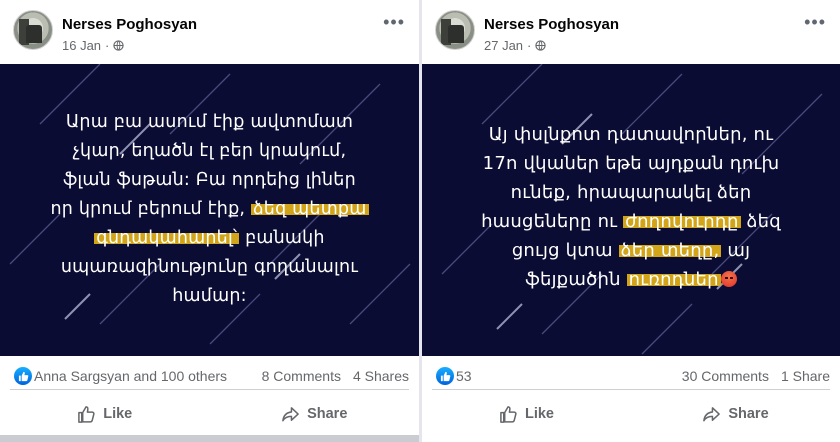  What do you see at coordinates (631, 34) in the screenshot?
I see `post-header: Nerses Poghosyan 27 Jan · •••` at bounding box center [631, 34].